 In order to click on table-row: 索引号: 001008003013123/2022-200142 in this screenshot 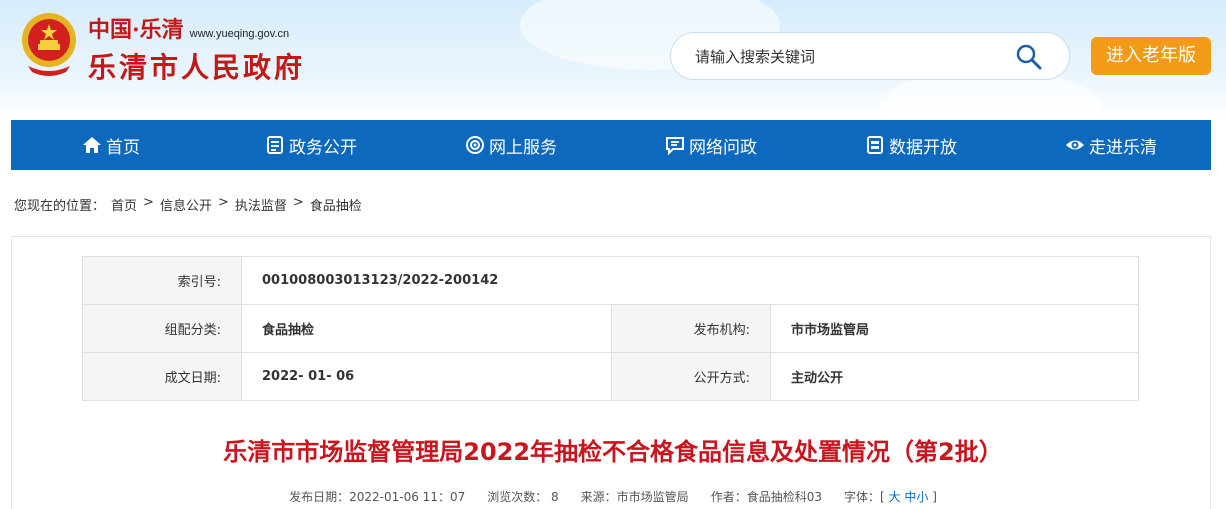, I will do `click(610, 280)`.